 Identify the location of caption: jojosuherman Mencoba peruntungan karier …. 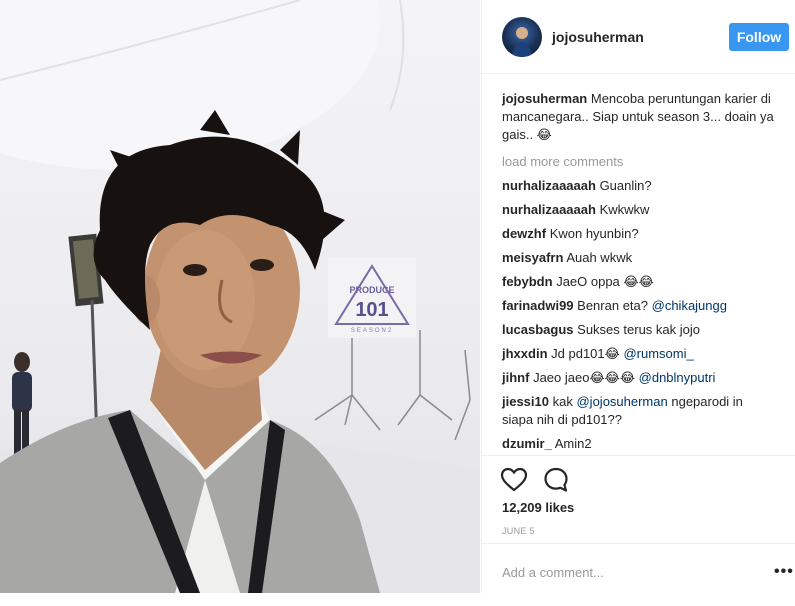
(639, 117).